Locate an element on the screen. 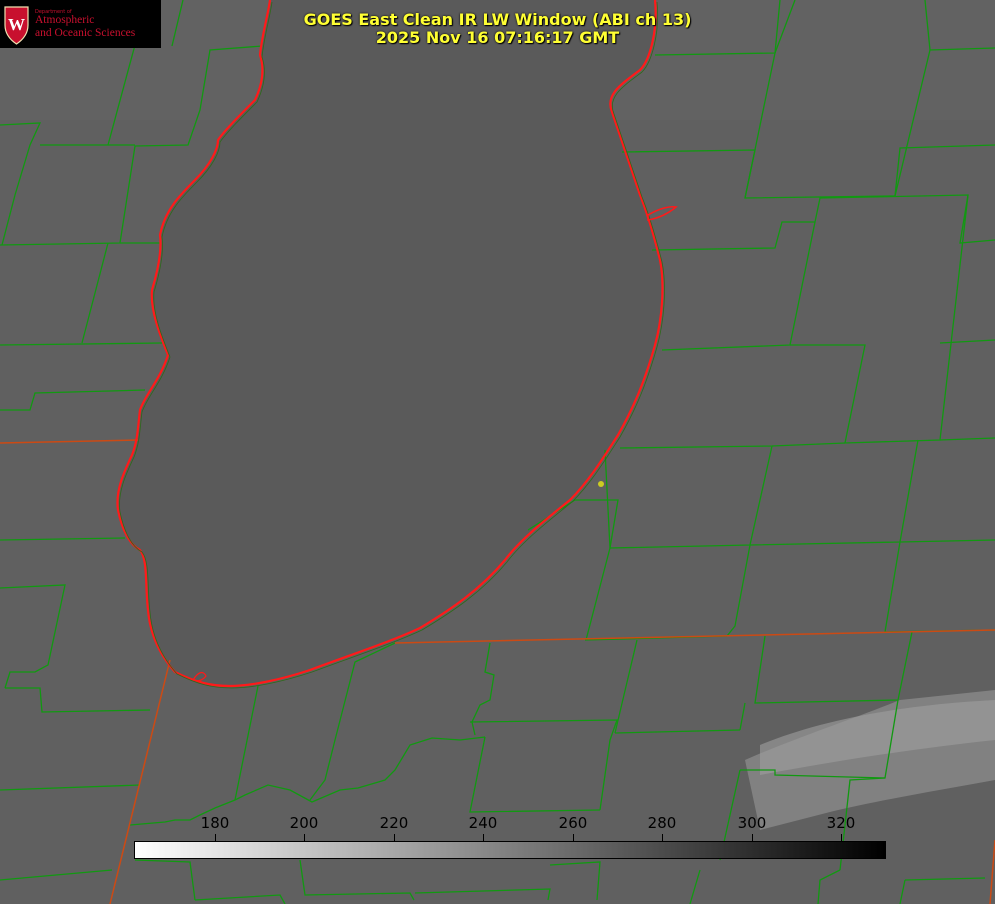  colorbar-ticks: 180 200 220 240 260 280 300 320 is located at coordinates (497, 825).